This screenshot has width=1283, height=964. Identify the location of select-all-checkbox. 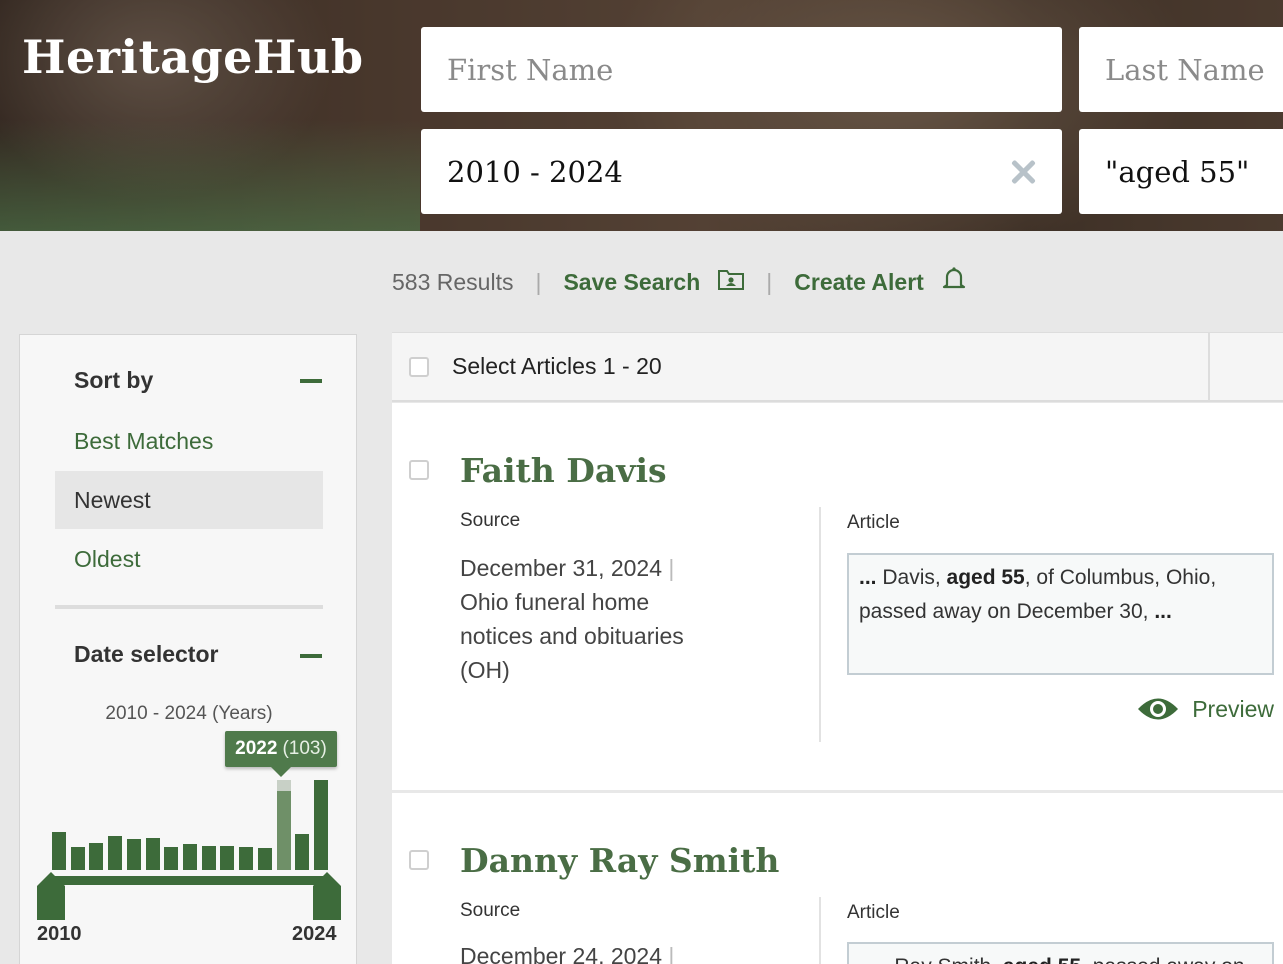
(419, 367).